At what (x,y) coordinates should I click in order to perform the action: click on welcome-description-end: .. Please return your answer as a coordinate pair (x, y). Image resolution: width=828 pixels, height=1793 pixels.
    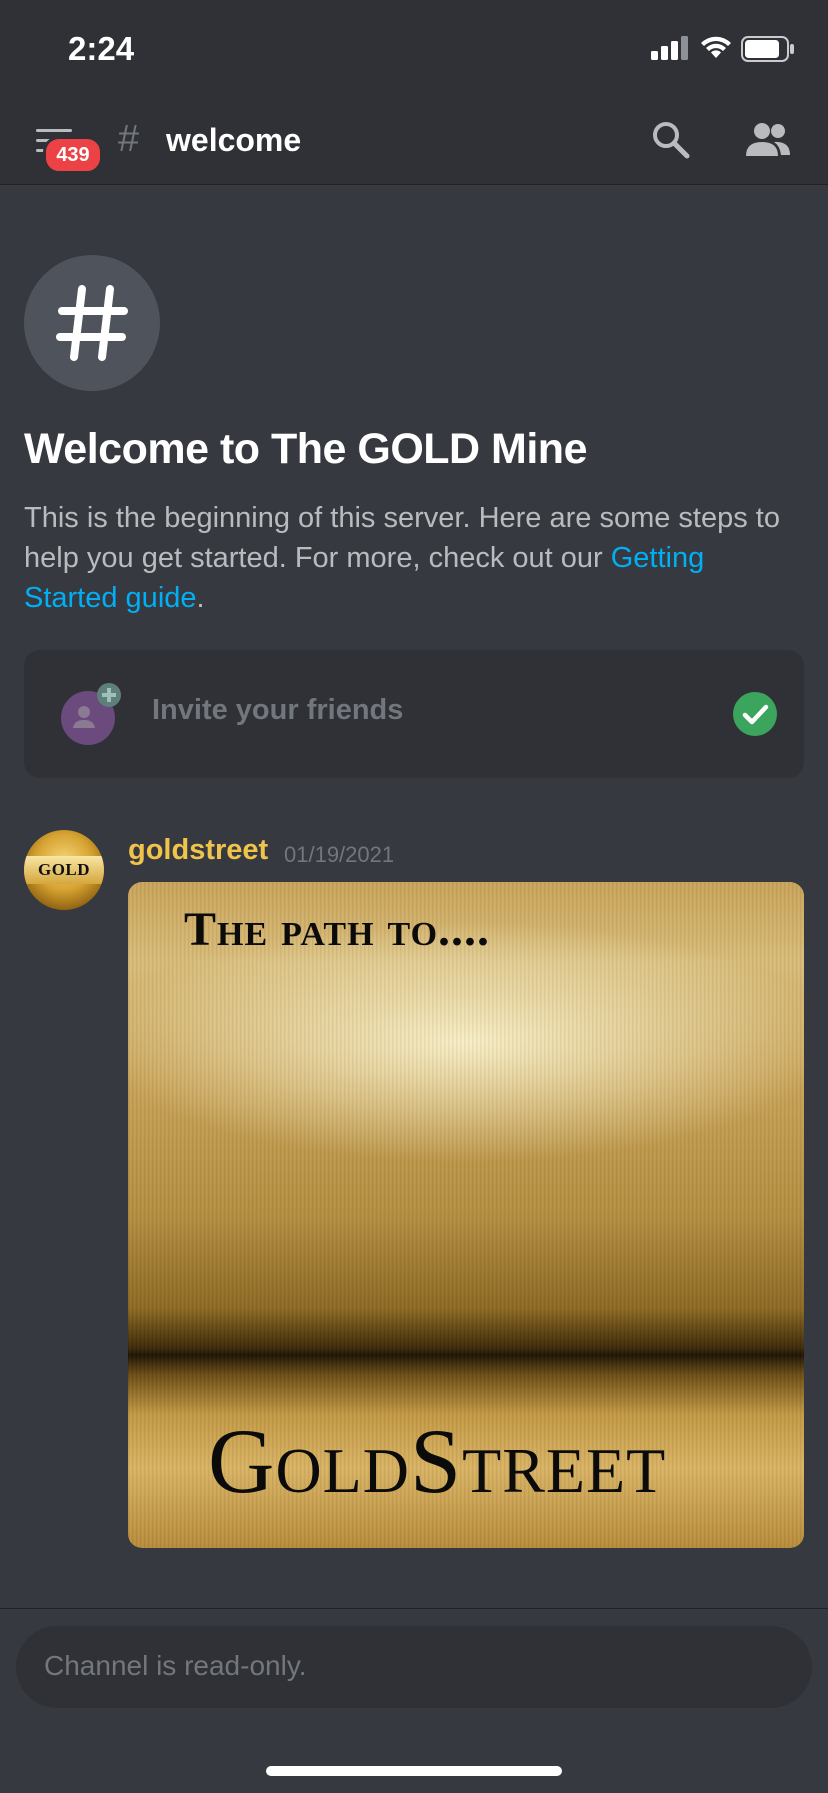
    Looking at the image, I should click on (200, 598).